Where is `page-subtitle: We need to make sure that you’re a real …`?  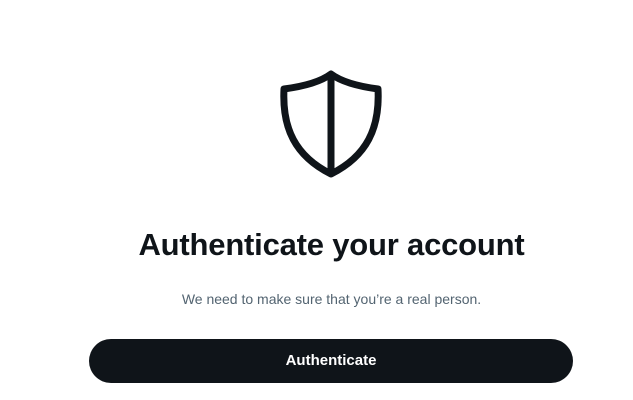
page-subtitle: We need to make sure that you’re a real … is located at coordinates (331, 299).